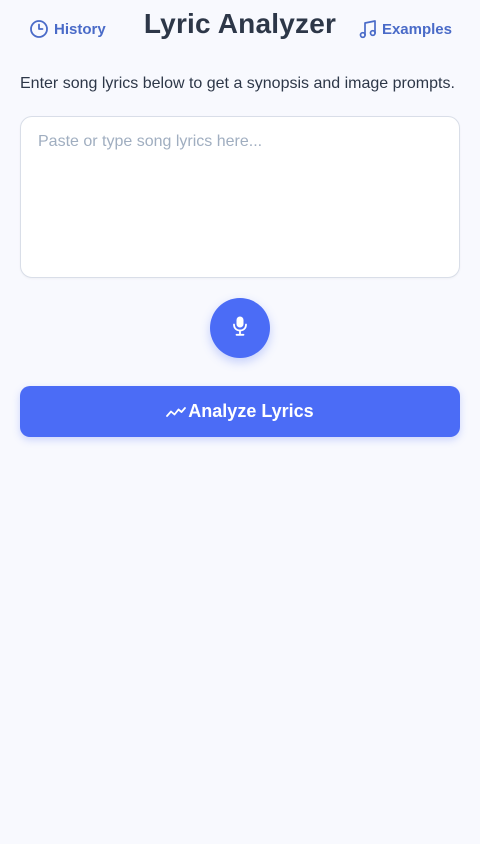 This screenshot has width=480, height=844. I want to click on microphone-button, so click(240, 328).